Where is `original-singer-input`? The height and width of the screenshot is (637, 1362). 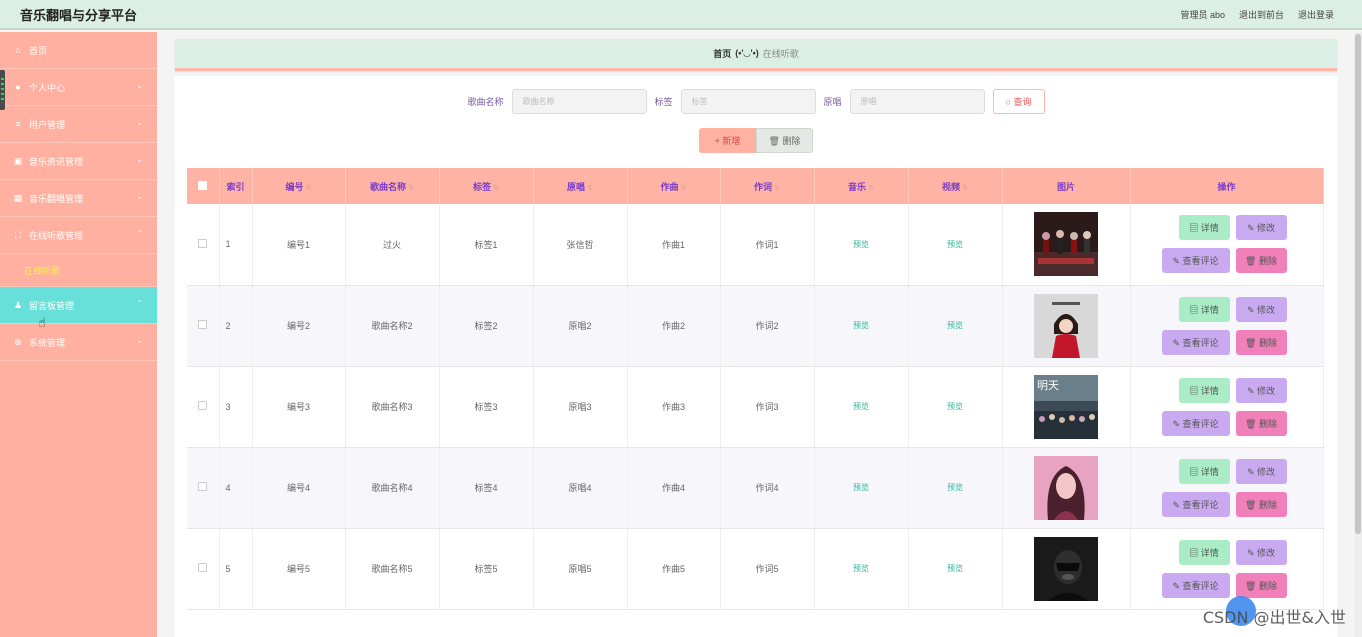 original-singer-input is located at coordinates (917, 101).